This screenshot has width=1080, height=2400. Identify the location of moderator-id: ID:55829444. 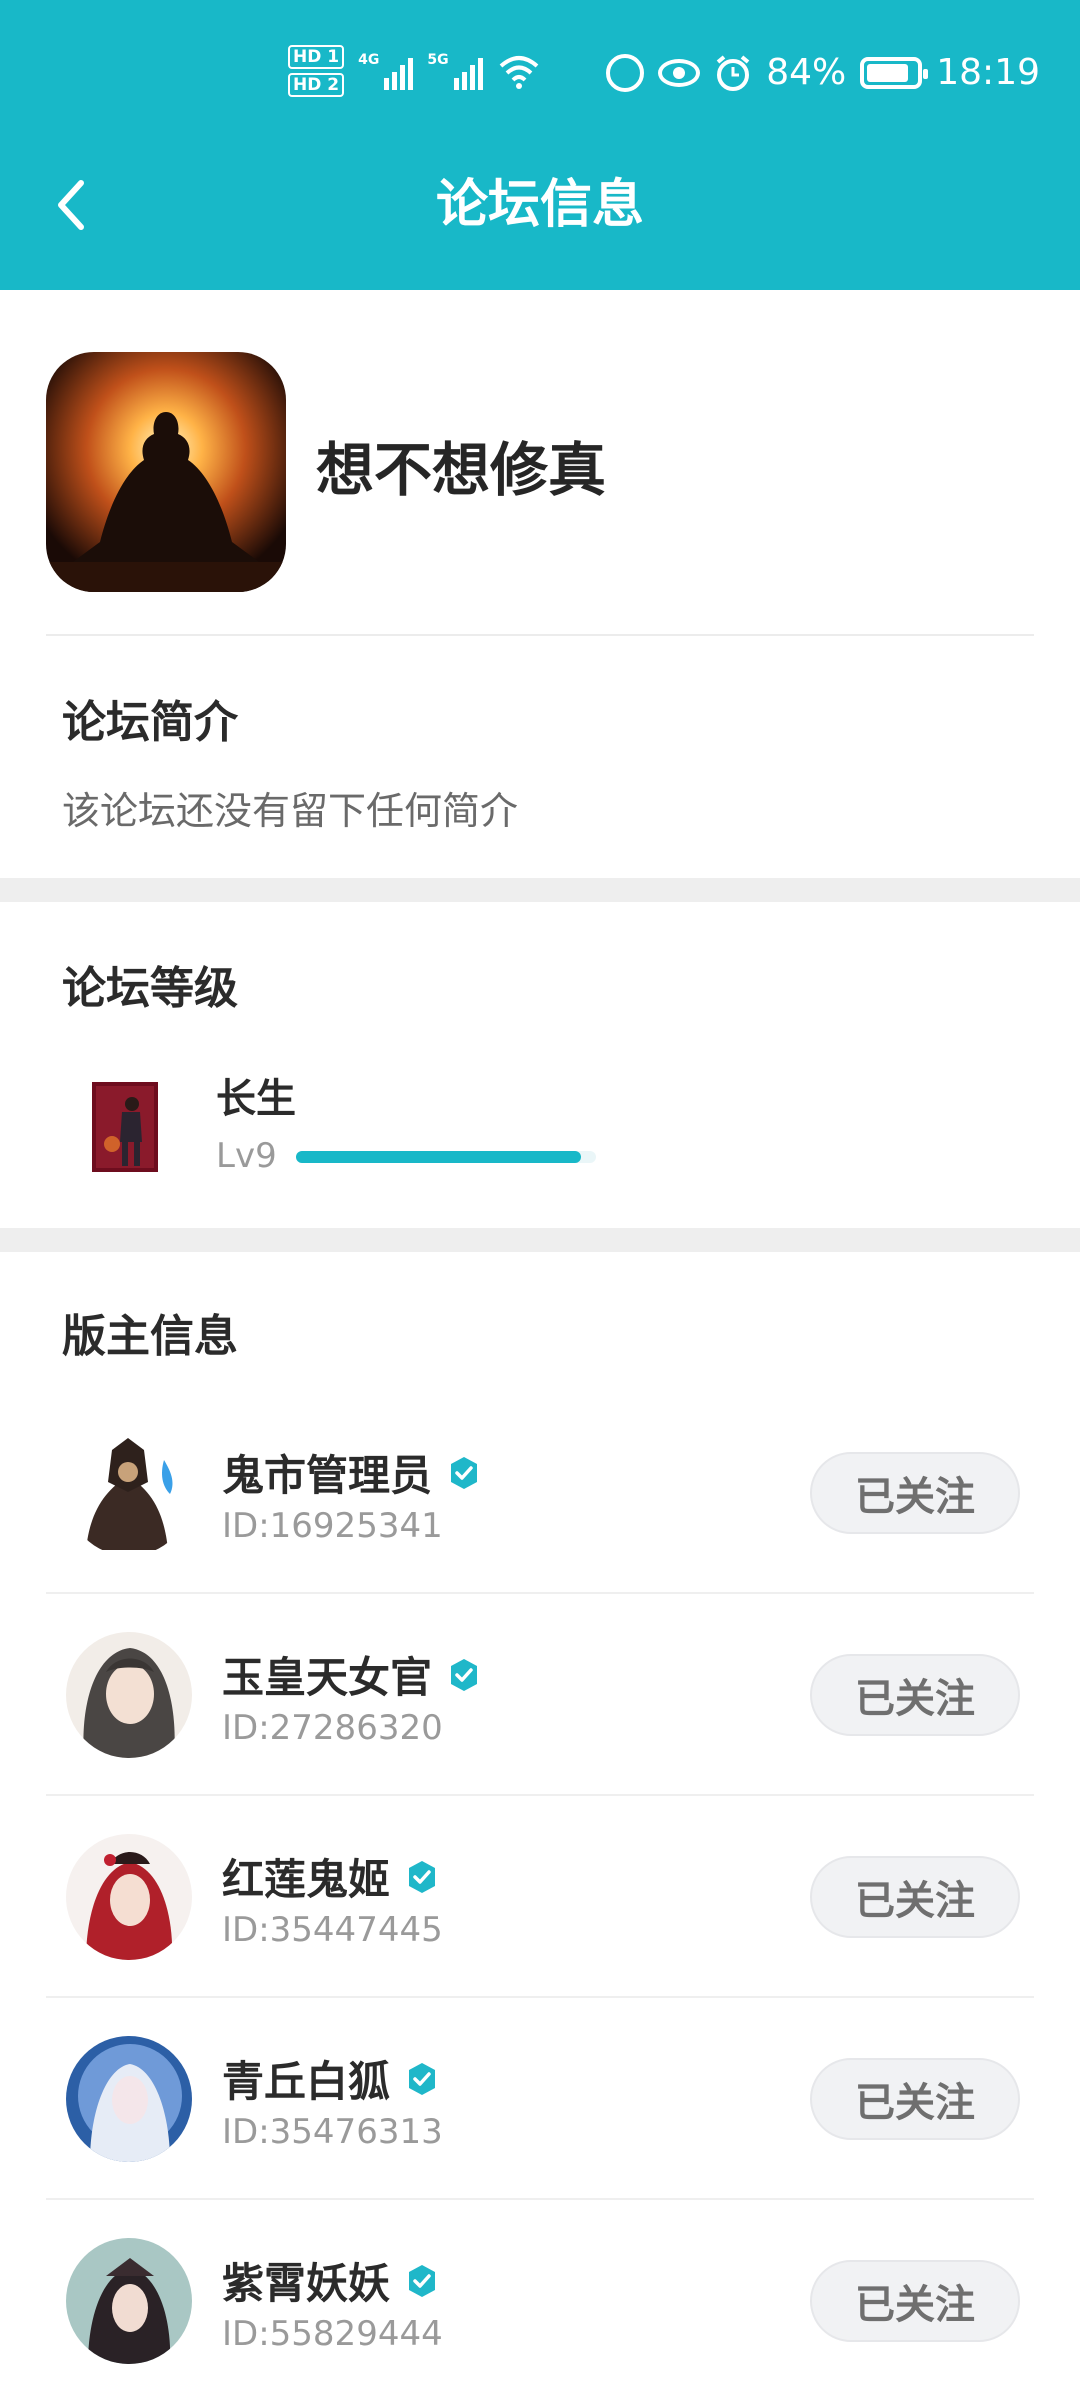
(332, 2334).